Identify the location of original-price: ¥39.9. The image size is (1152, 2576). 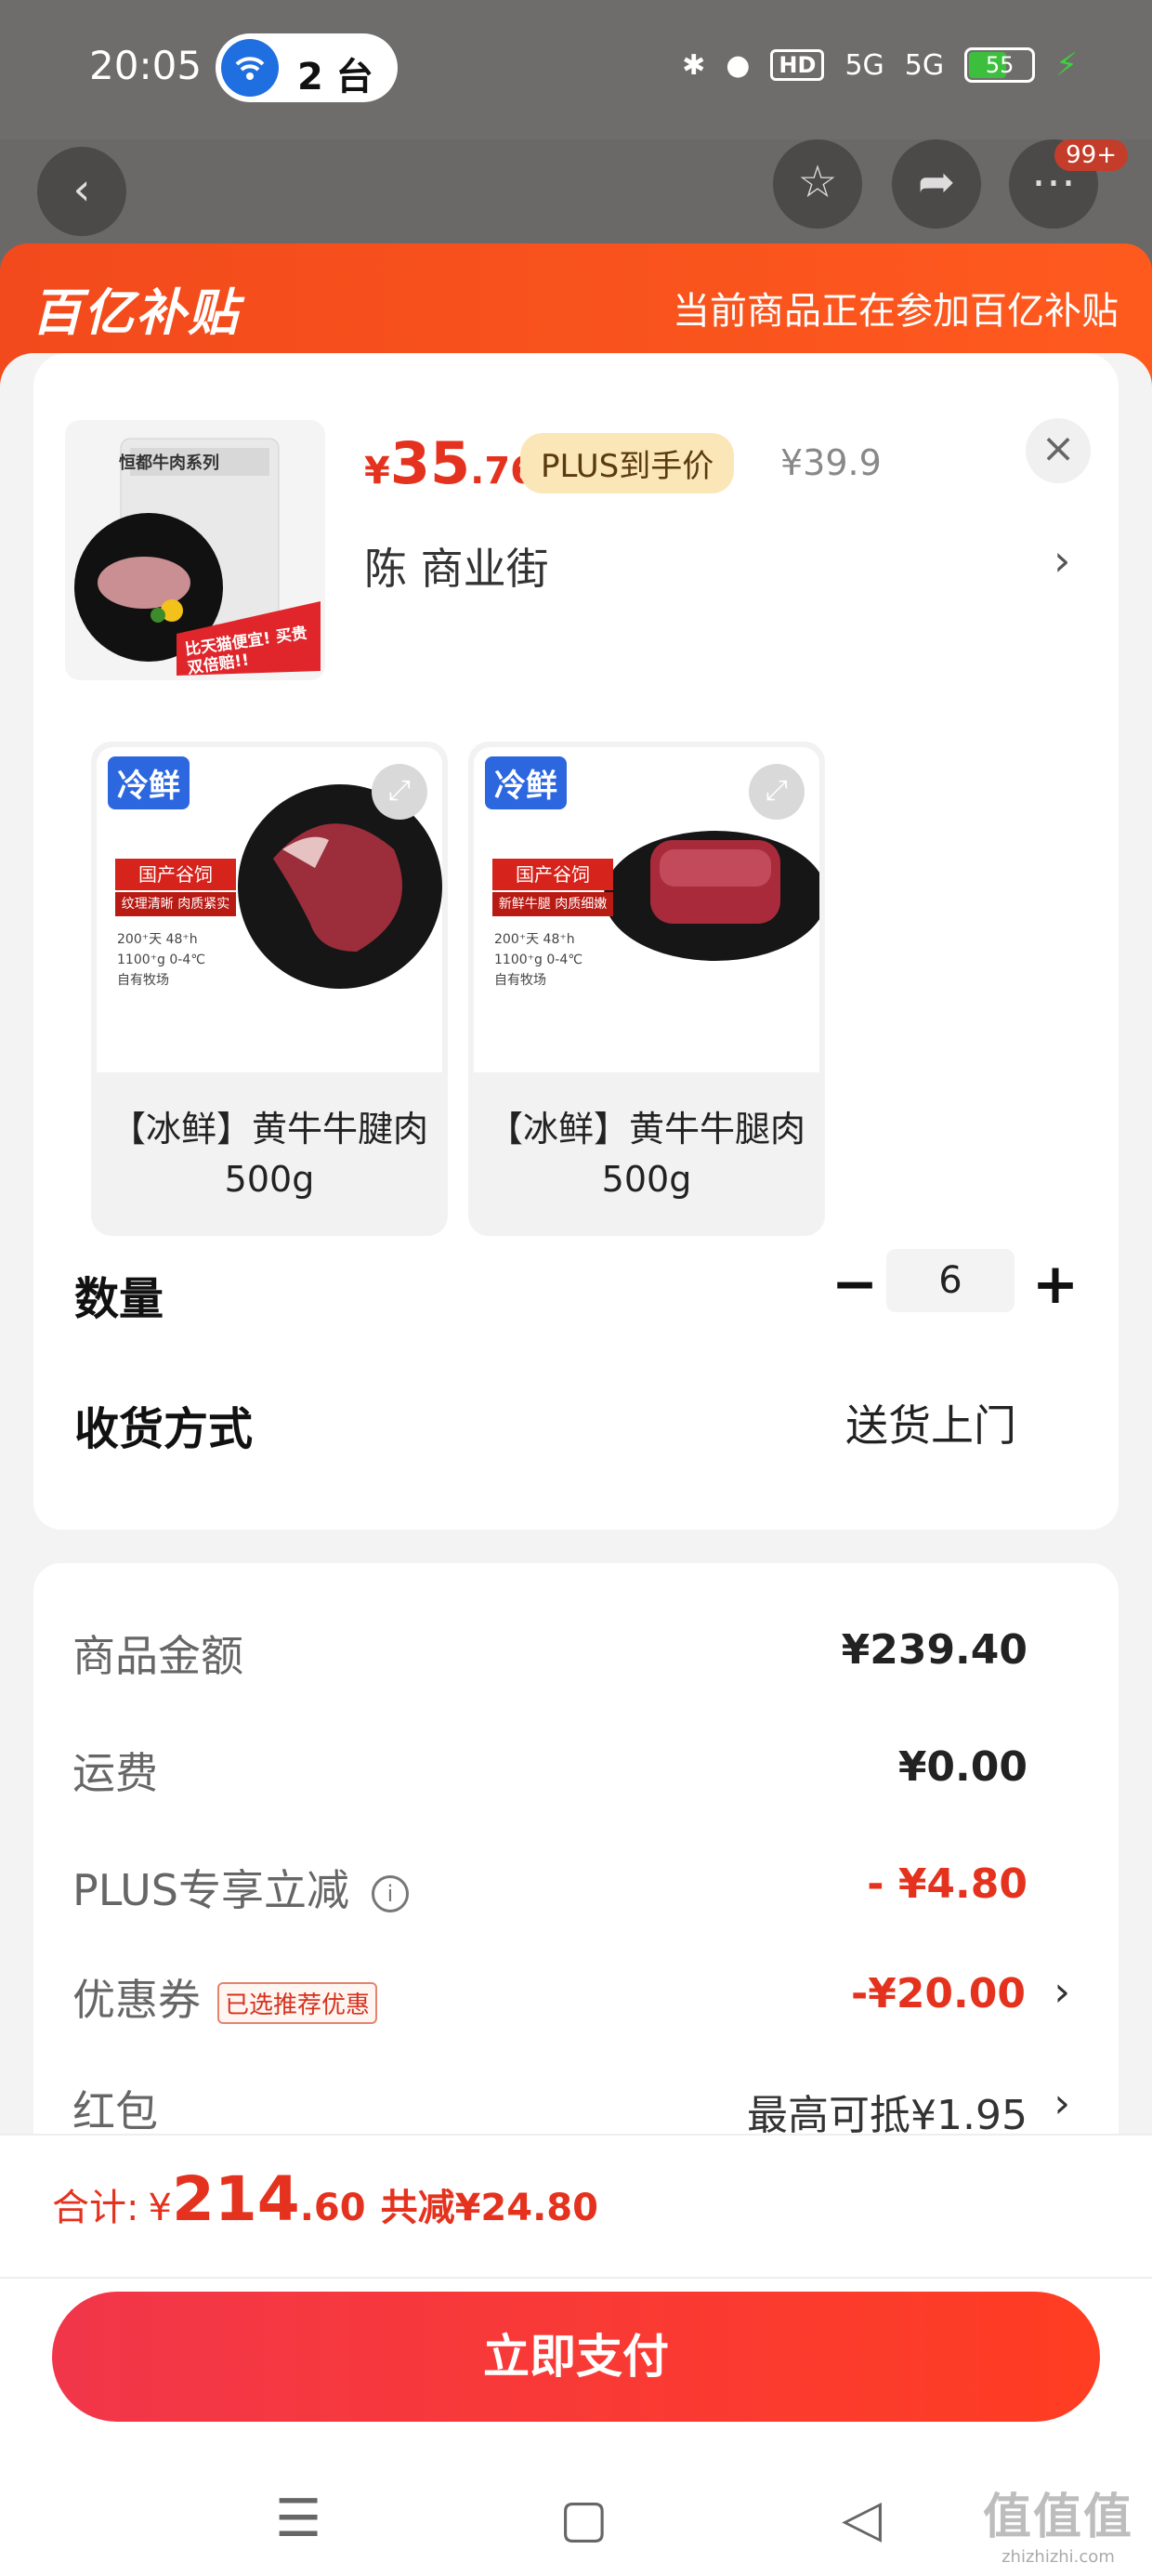
(831, 462).